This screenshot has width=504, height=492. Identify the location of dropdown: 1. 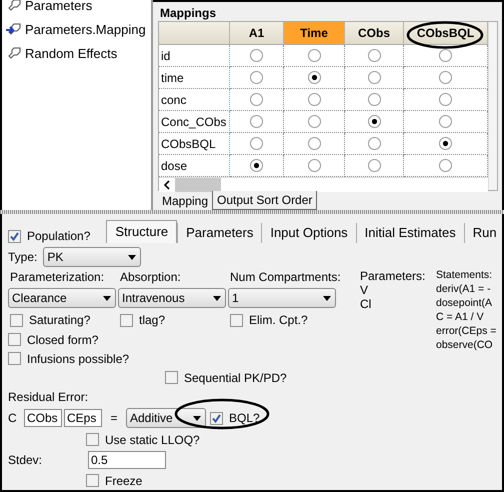
(282, 298).